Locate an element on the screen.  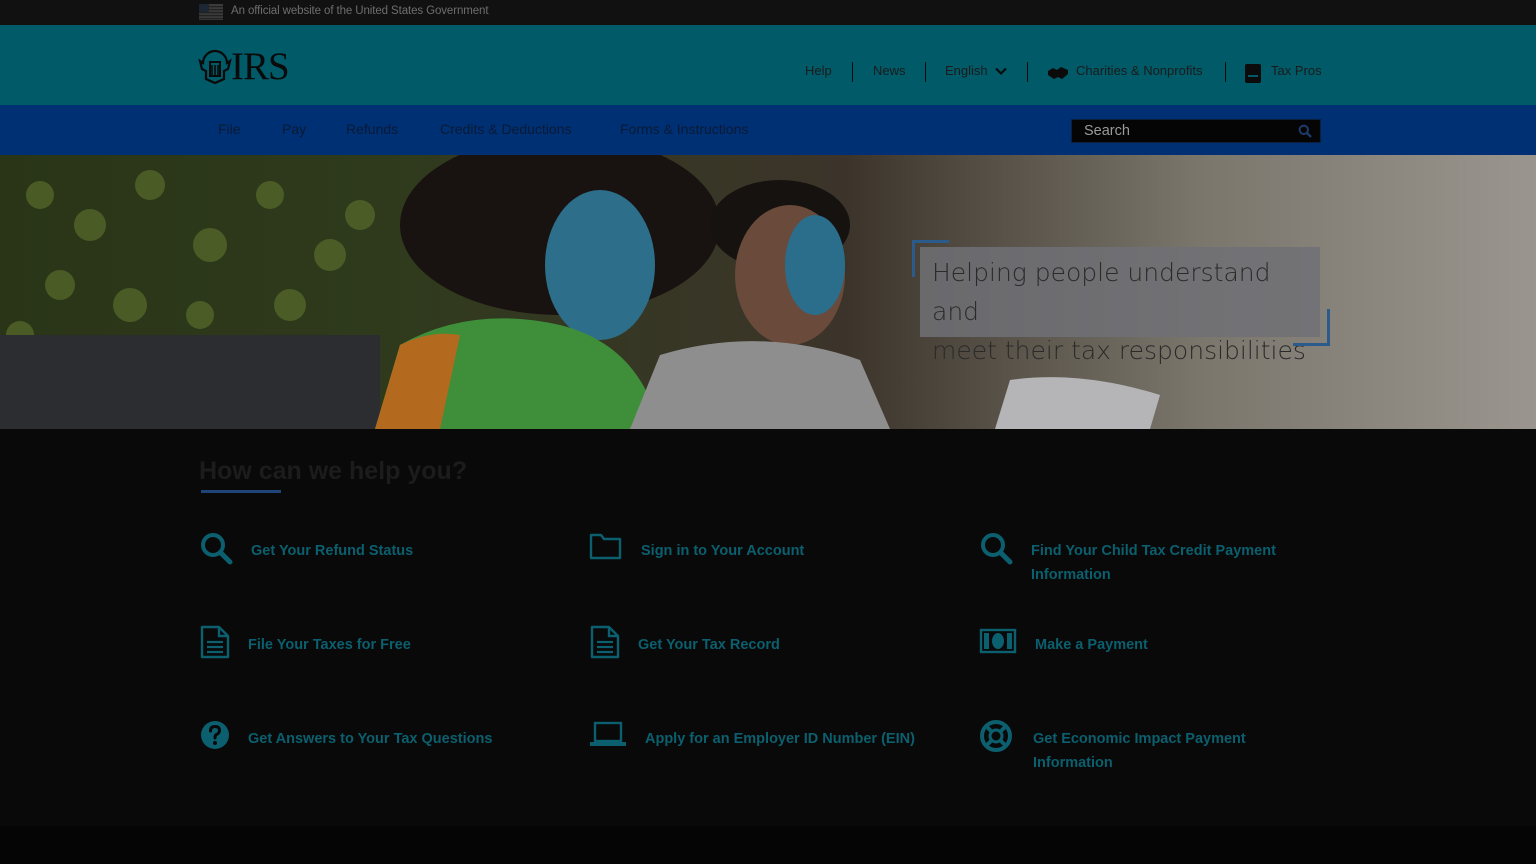
money-icon is located at coordinates (998, 641).